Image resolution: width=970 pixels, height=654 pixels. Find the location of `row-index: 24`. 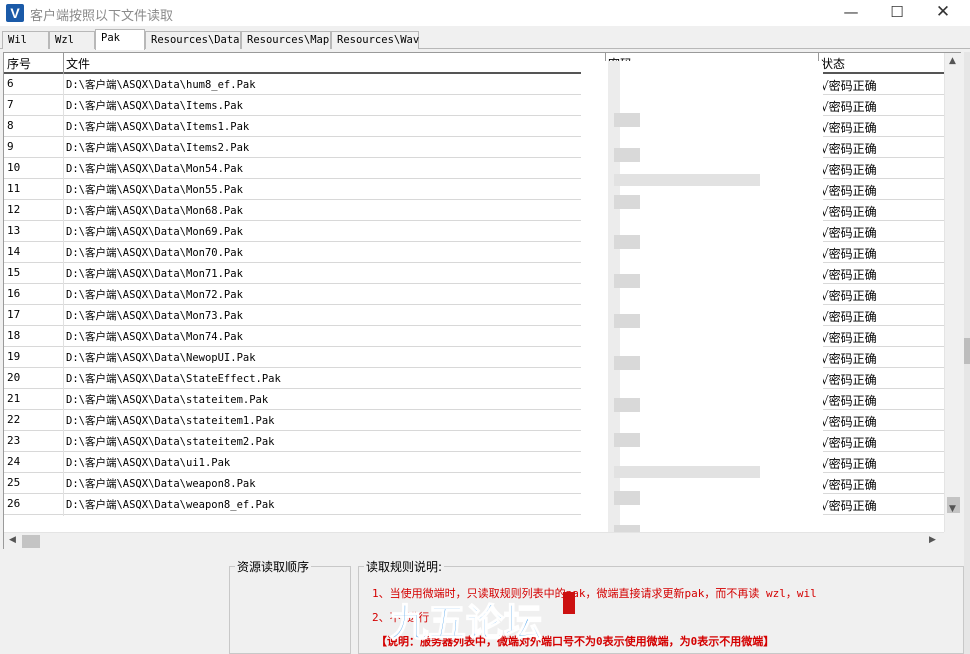

row-index: 24 is located at coordinates (14, 461).